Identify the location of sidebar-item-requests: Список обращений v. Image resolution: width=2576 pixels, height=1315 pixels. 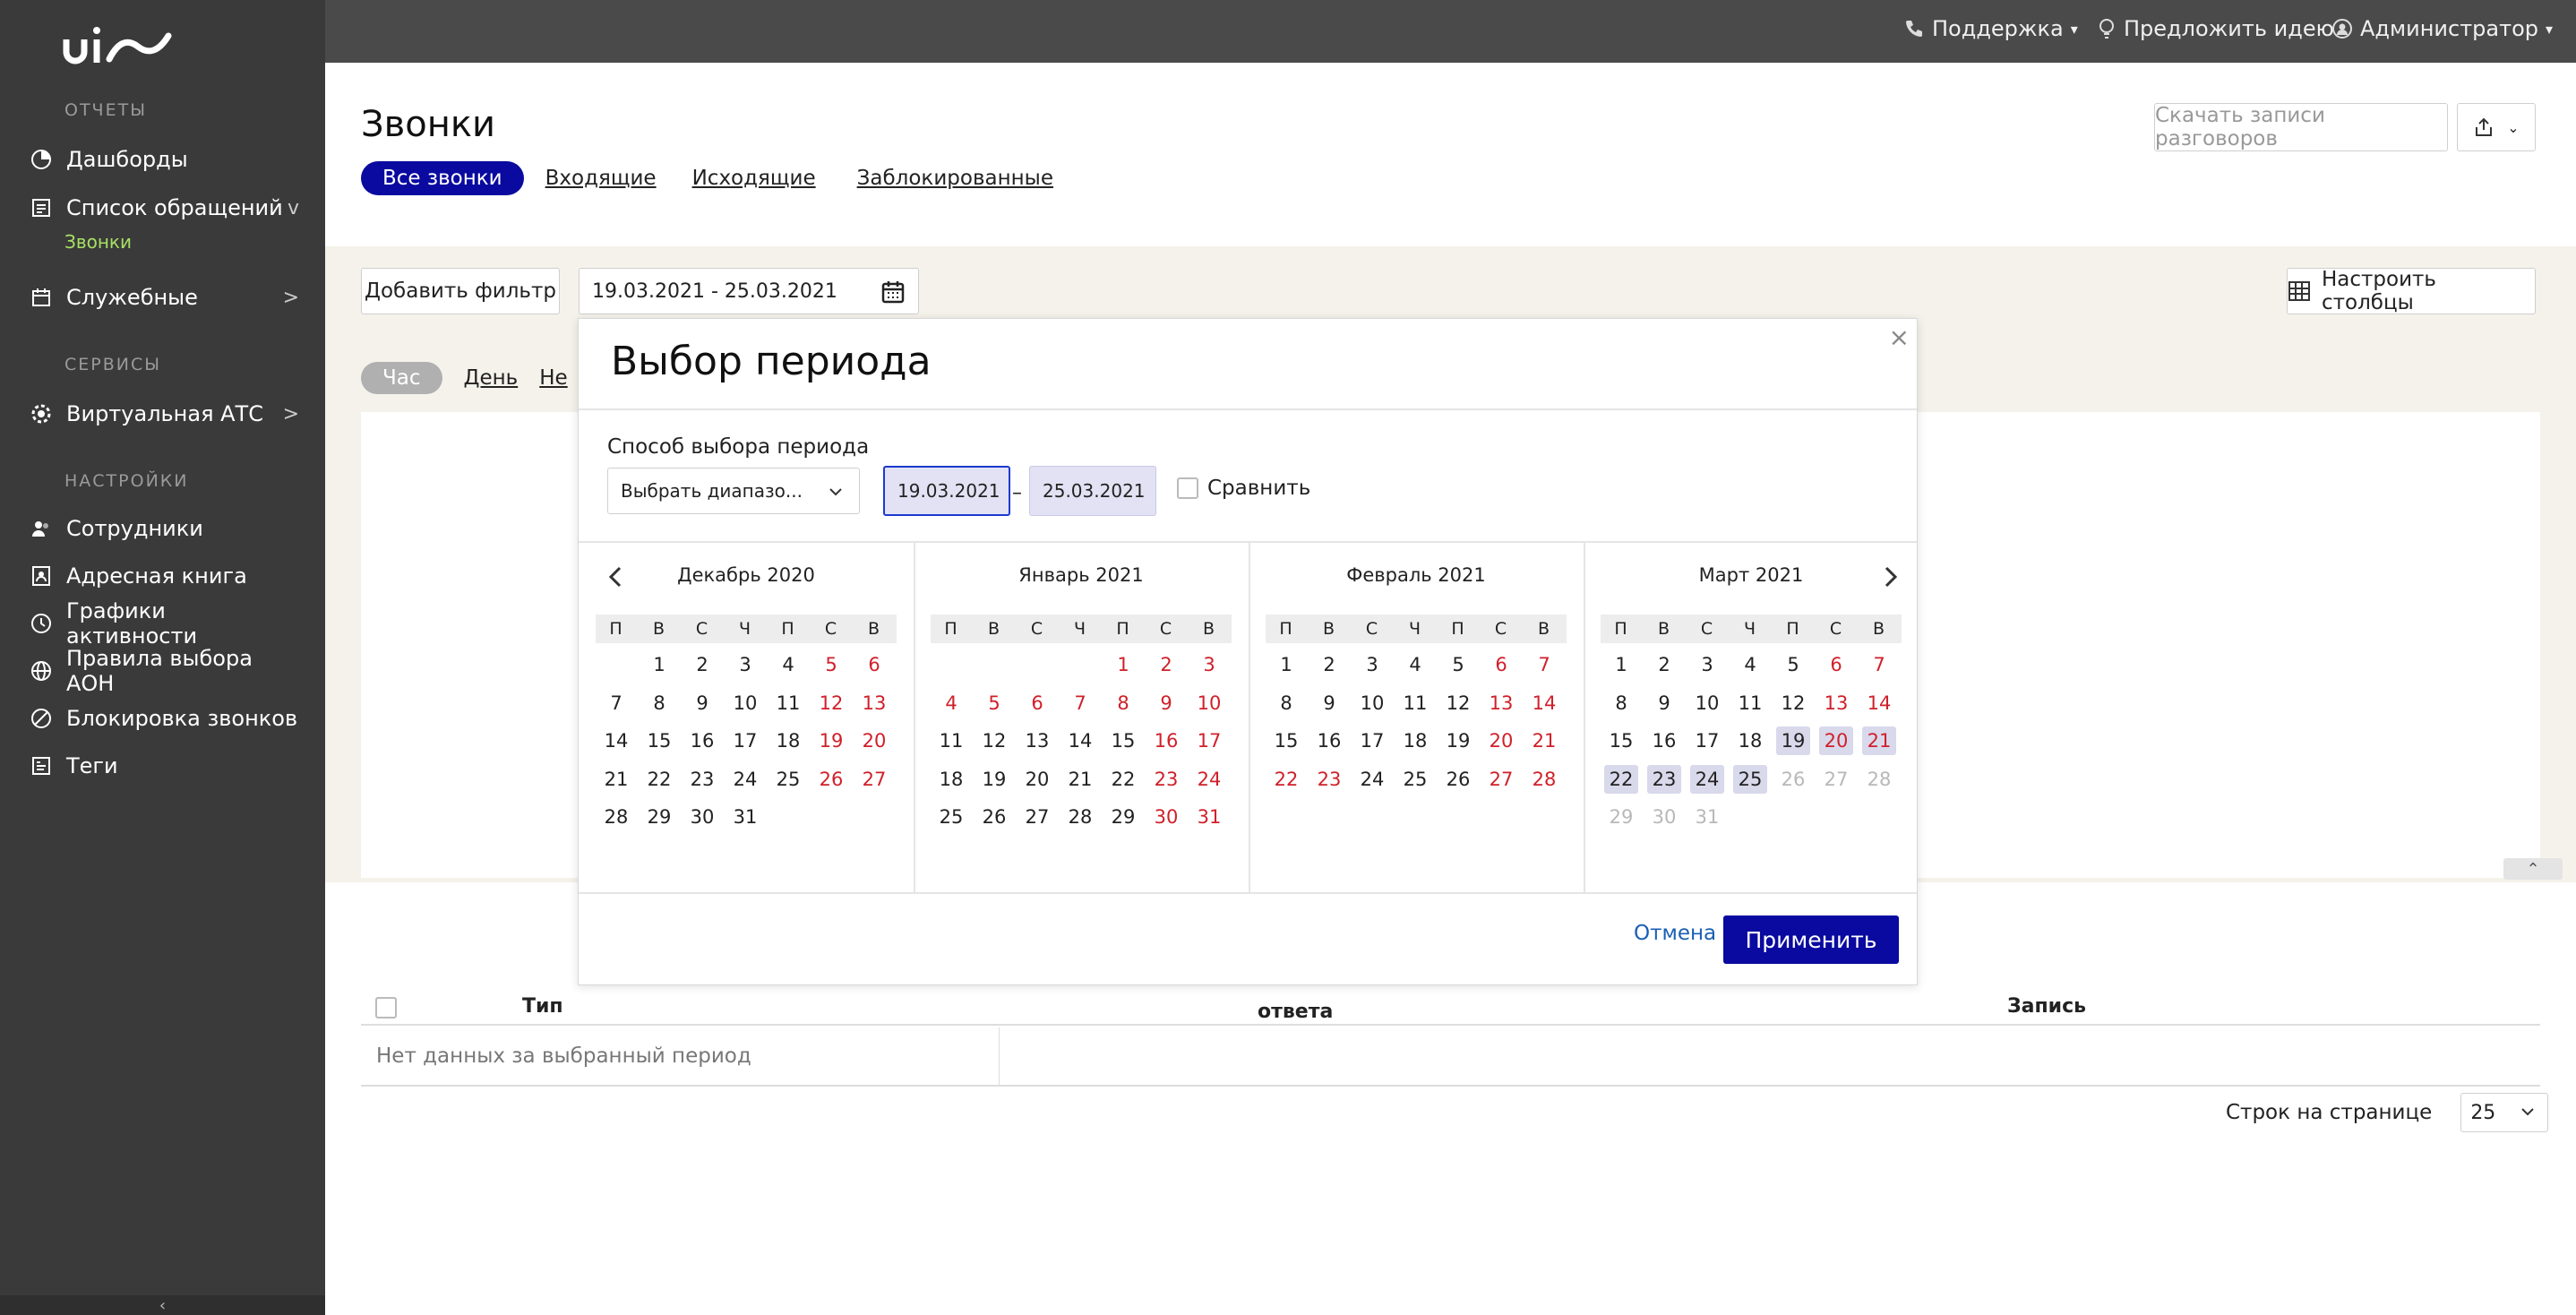
(164, 208).